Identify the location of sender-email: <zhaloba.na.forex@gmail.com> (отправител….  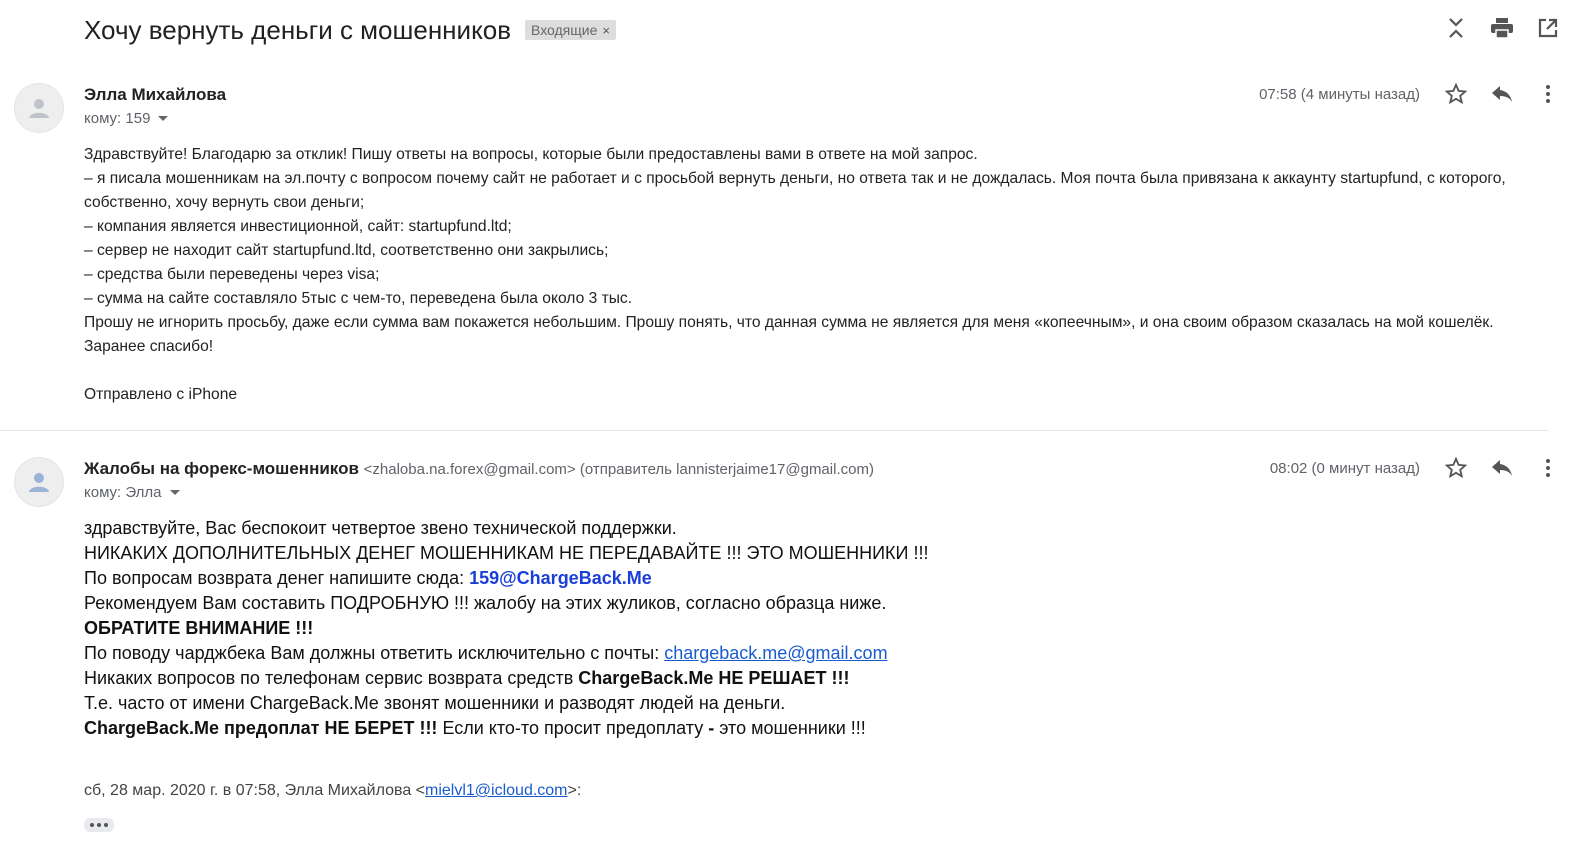
(618, 469).